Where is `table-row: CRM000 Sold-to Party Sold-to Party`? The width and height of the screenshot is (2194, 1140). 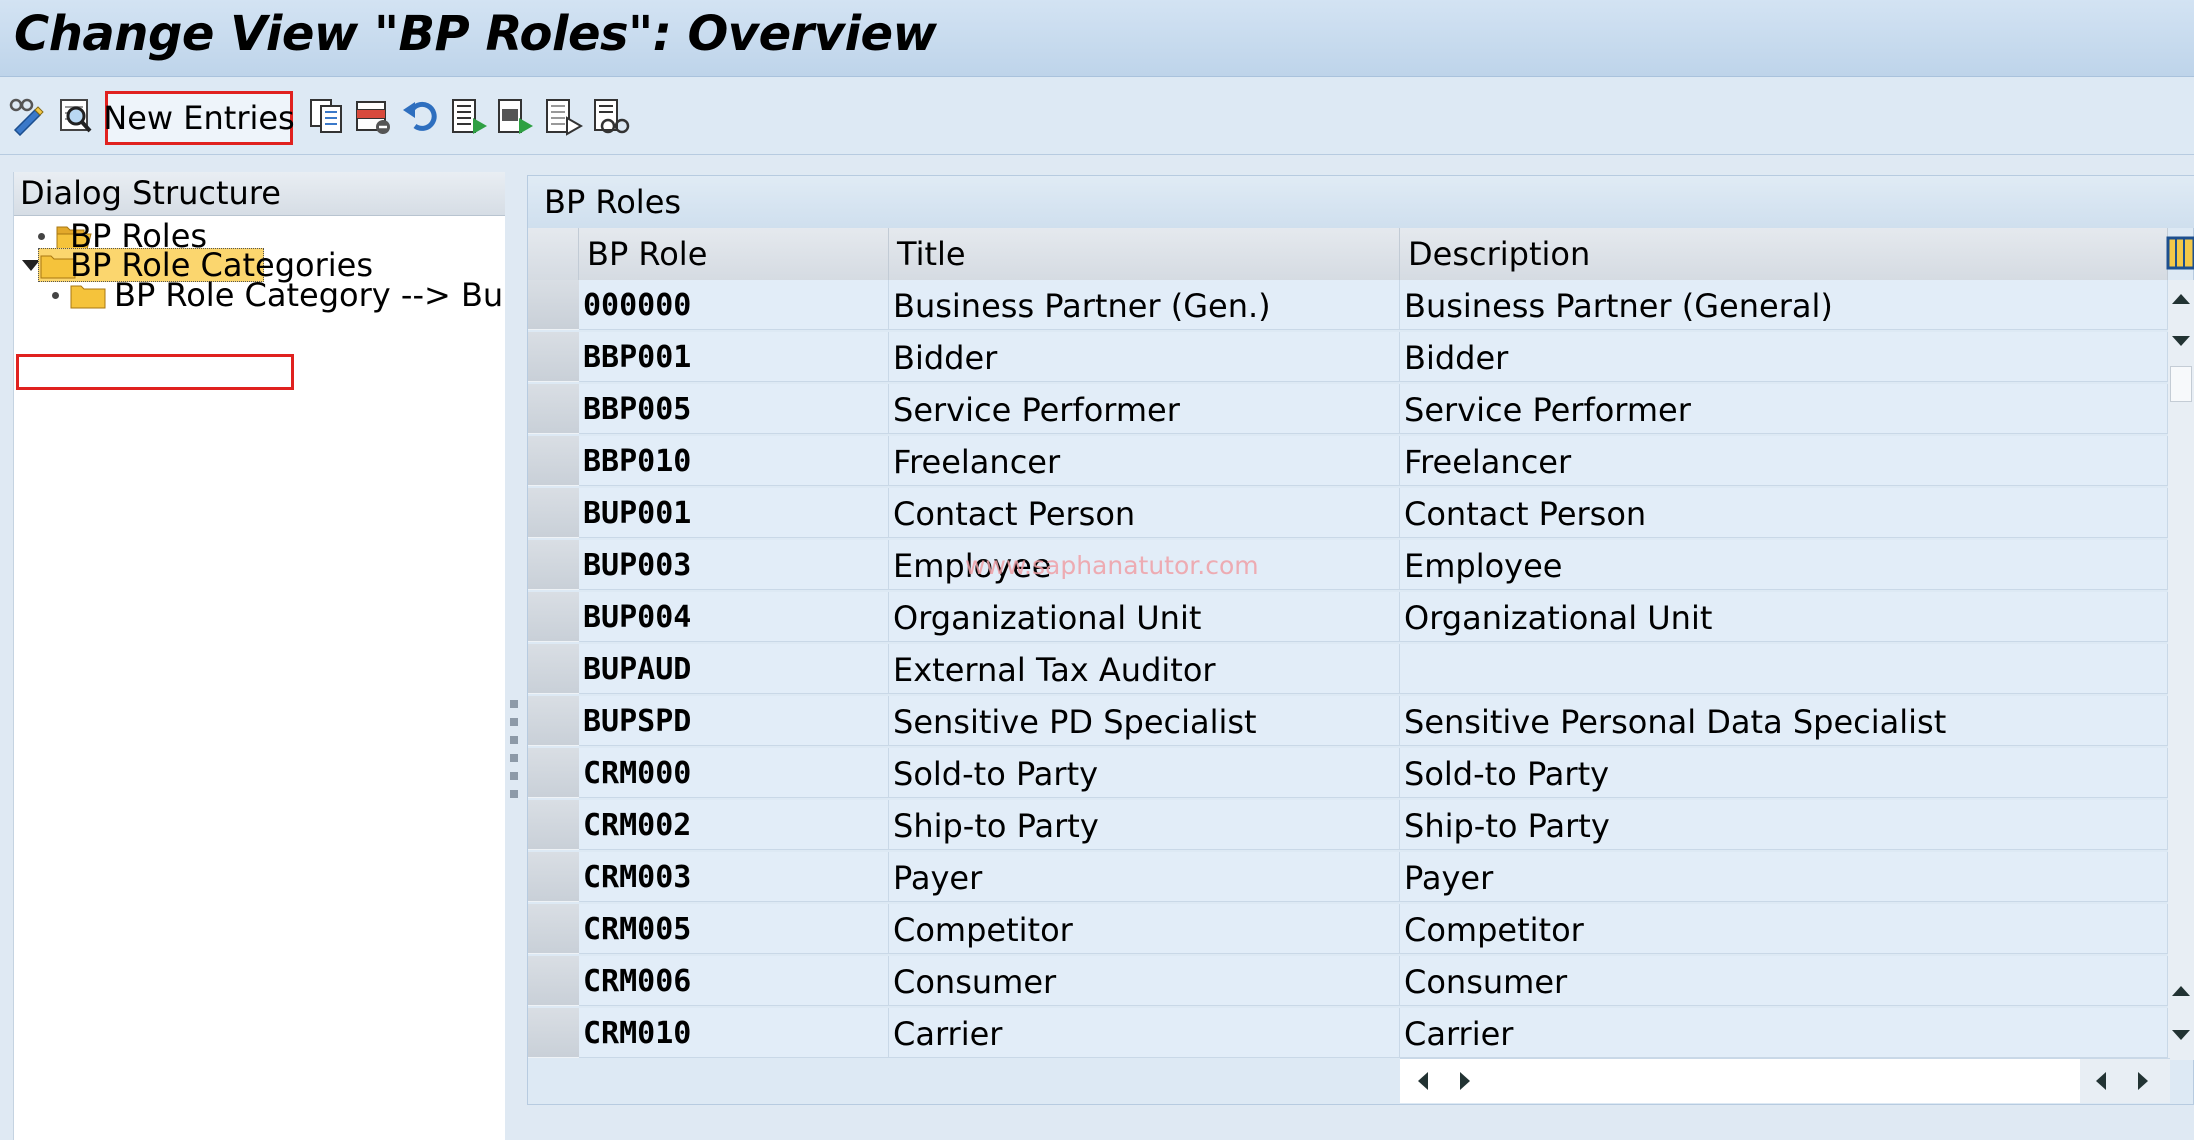 table-row: CRM000 Sold-to Party Sold-to Party is located at coordinates (1348, 773).